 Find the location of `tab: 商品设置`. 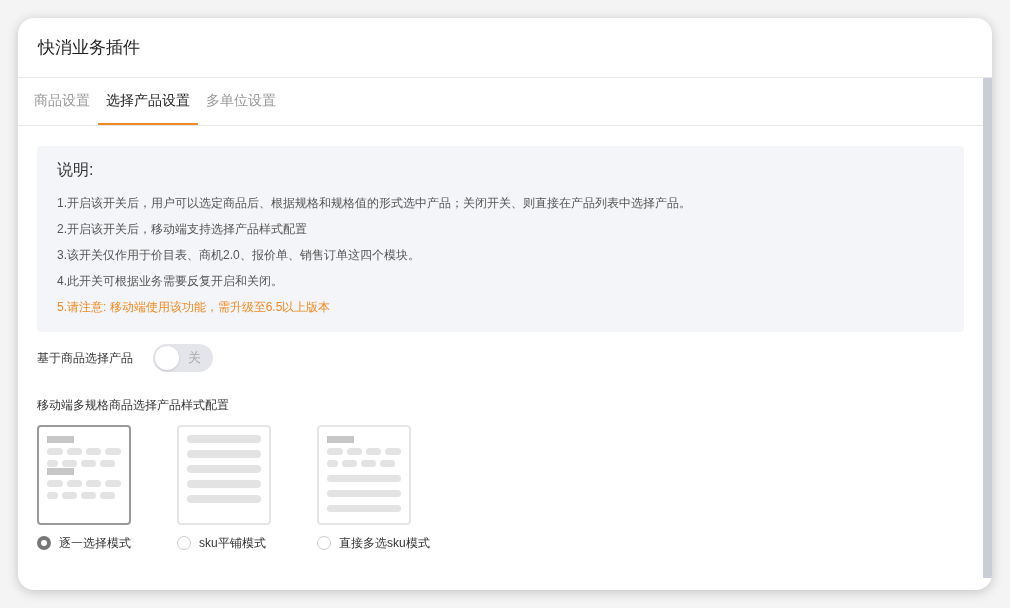

tab: 商品设置 is located at coordinates (62, 101).